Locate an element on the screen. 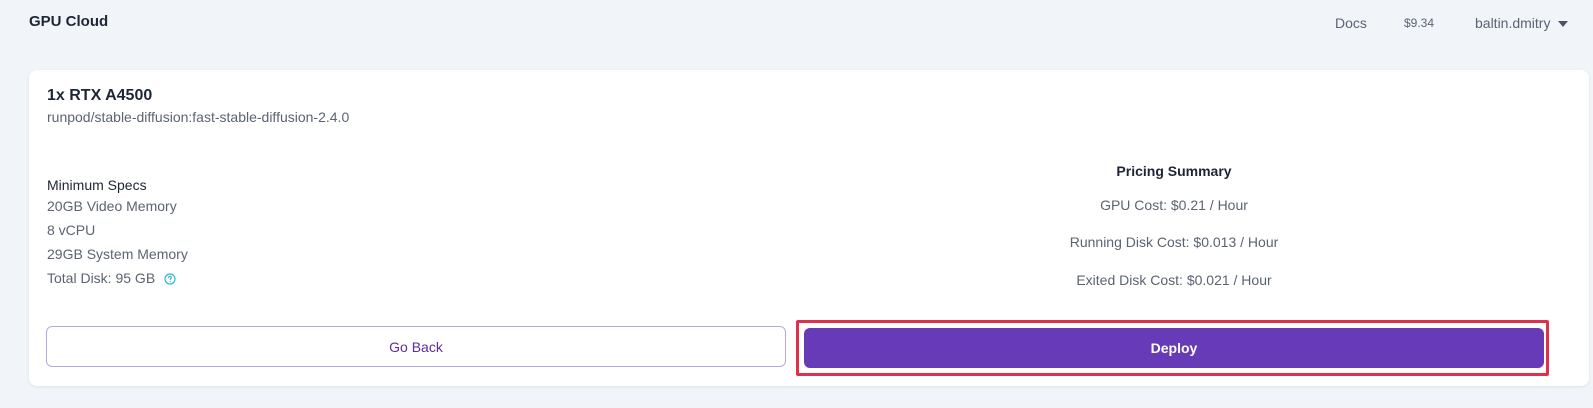 The image size is (1593, 408). brand-title: GPU Cloud is located at coordinates (68, 21).